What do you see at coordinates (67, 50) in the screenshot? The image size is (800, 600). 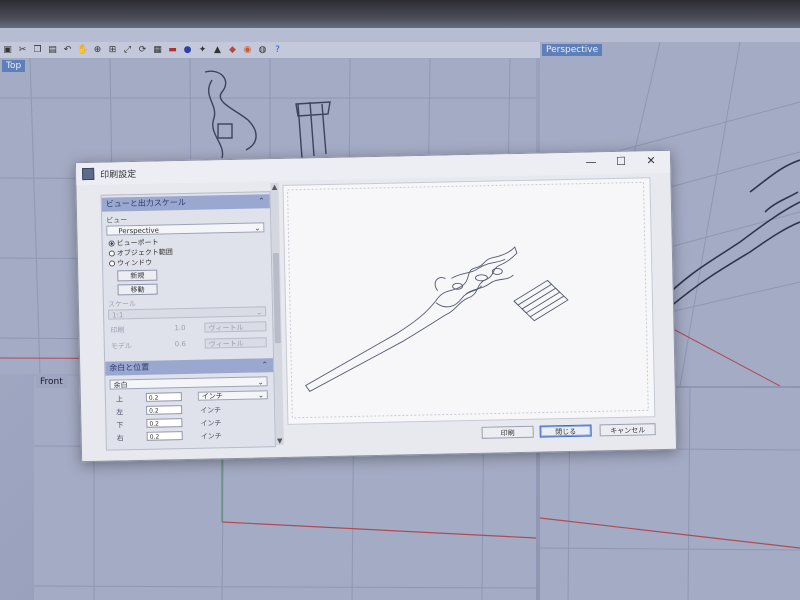 I see `undo-icon: ↶` at bounding box center [67, 50].